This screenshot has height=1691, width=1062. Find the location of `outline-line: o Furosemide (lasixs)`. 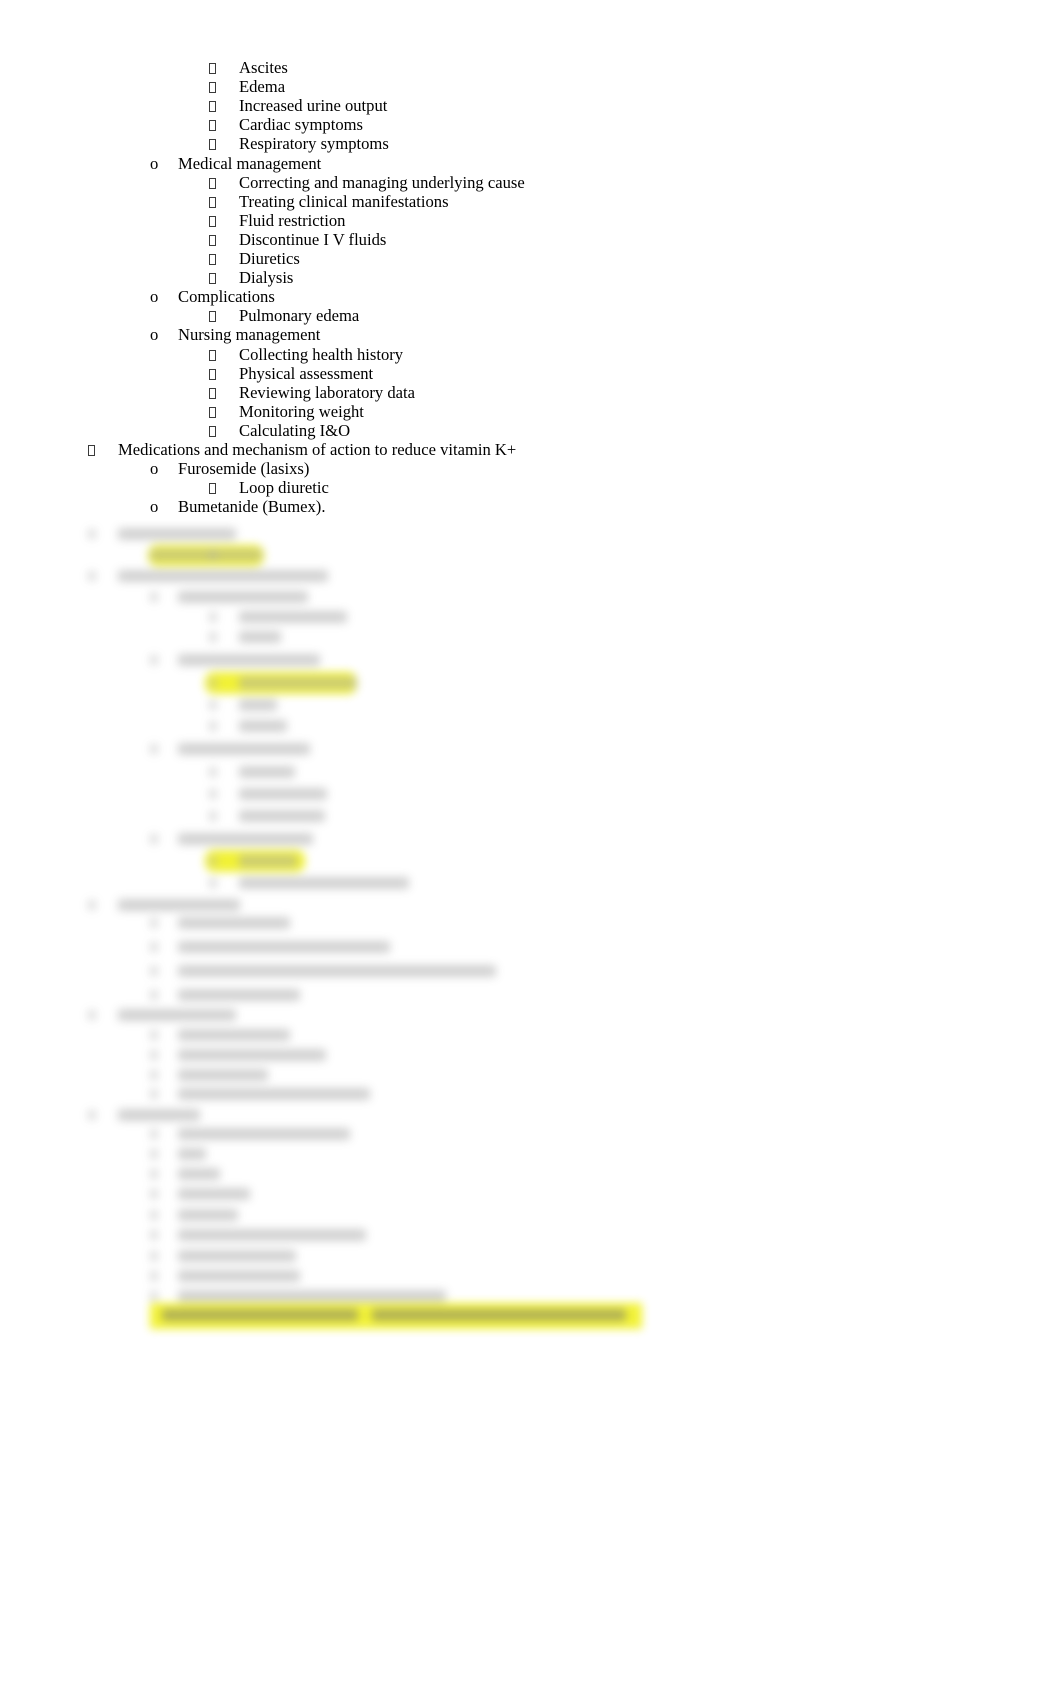

outline-line: o Furosemide (lasixs) is located at coordinates (531, 468).